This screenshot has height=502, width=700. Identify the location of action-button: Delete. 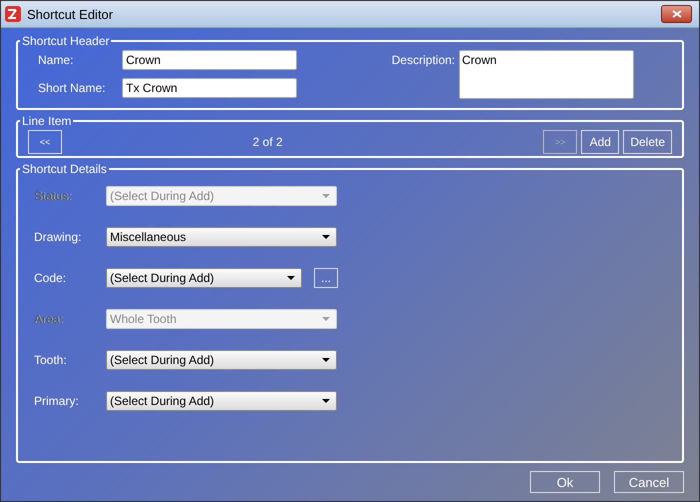
(647, 142).